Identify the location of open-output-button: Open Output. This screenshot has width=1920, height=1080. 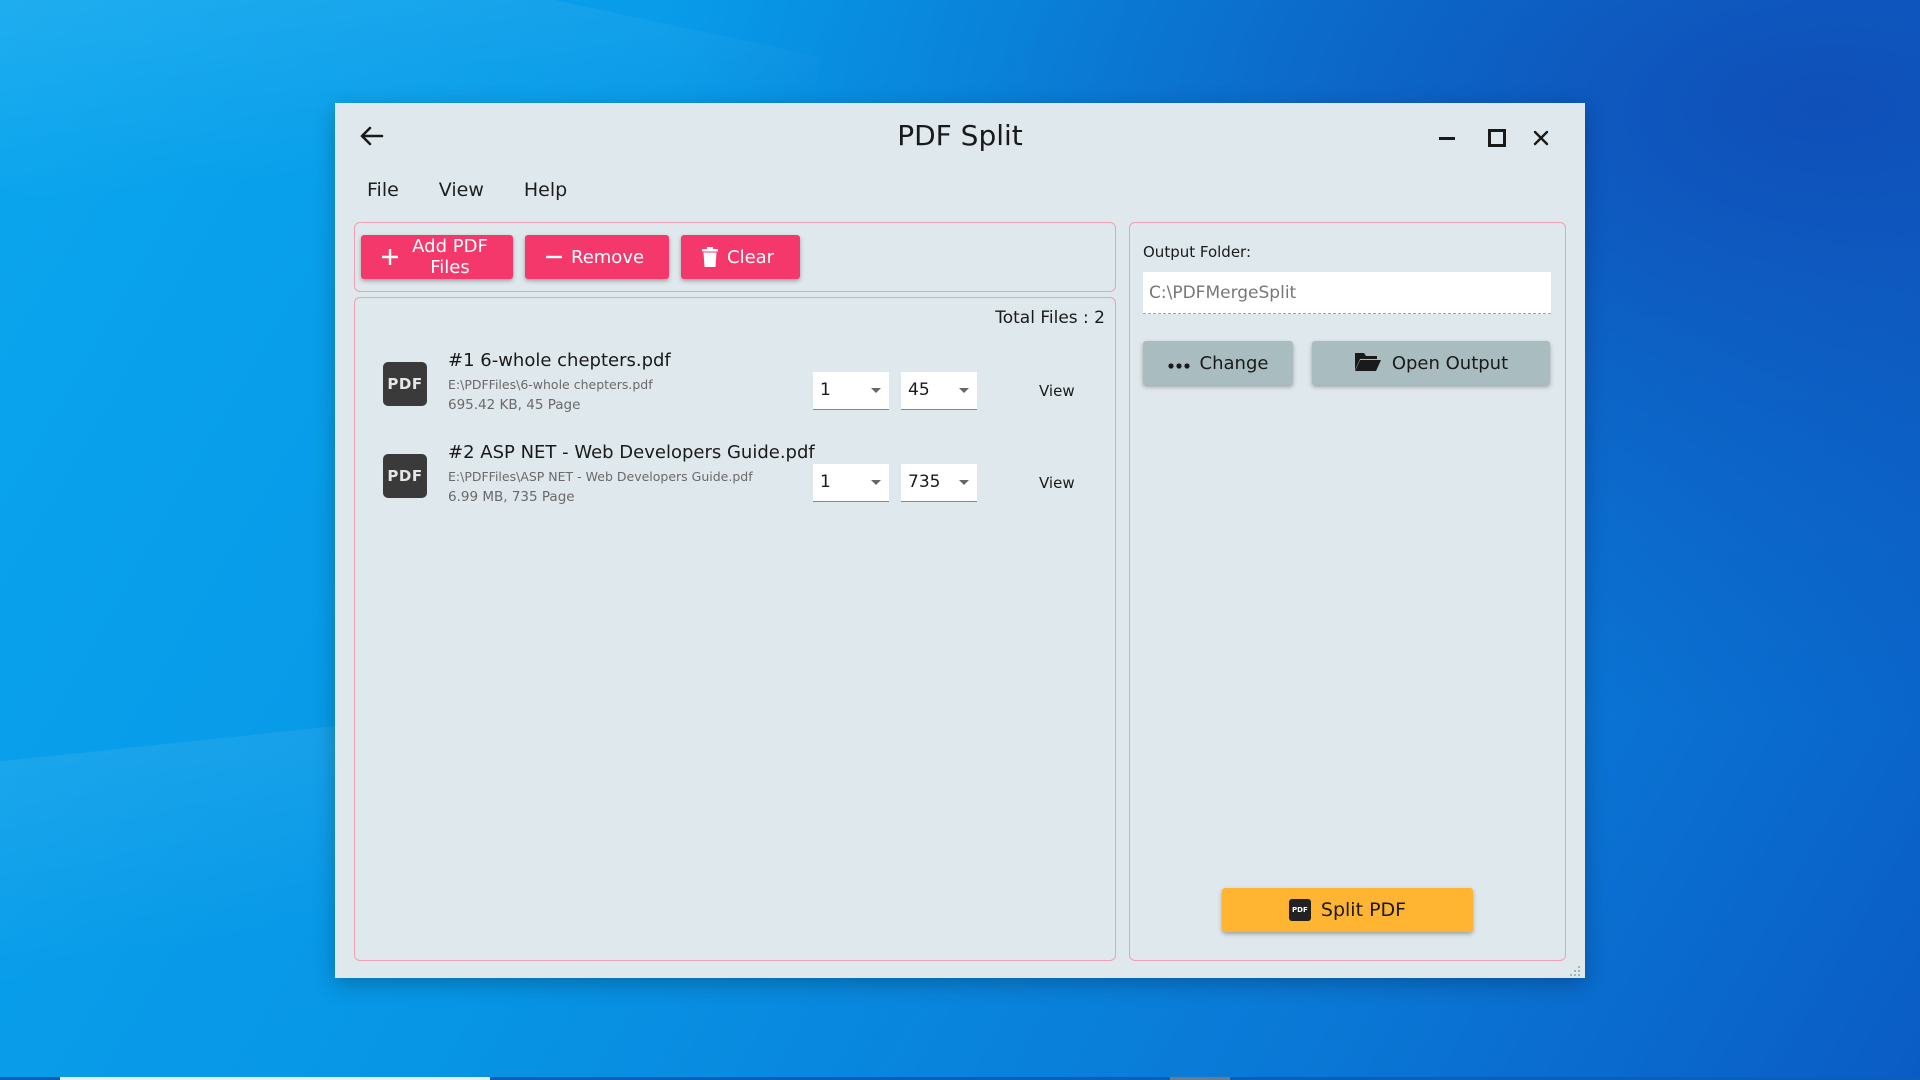
(1431, 363).